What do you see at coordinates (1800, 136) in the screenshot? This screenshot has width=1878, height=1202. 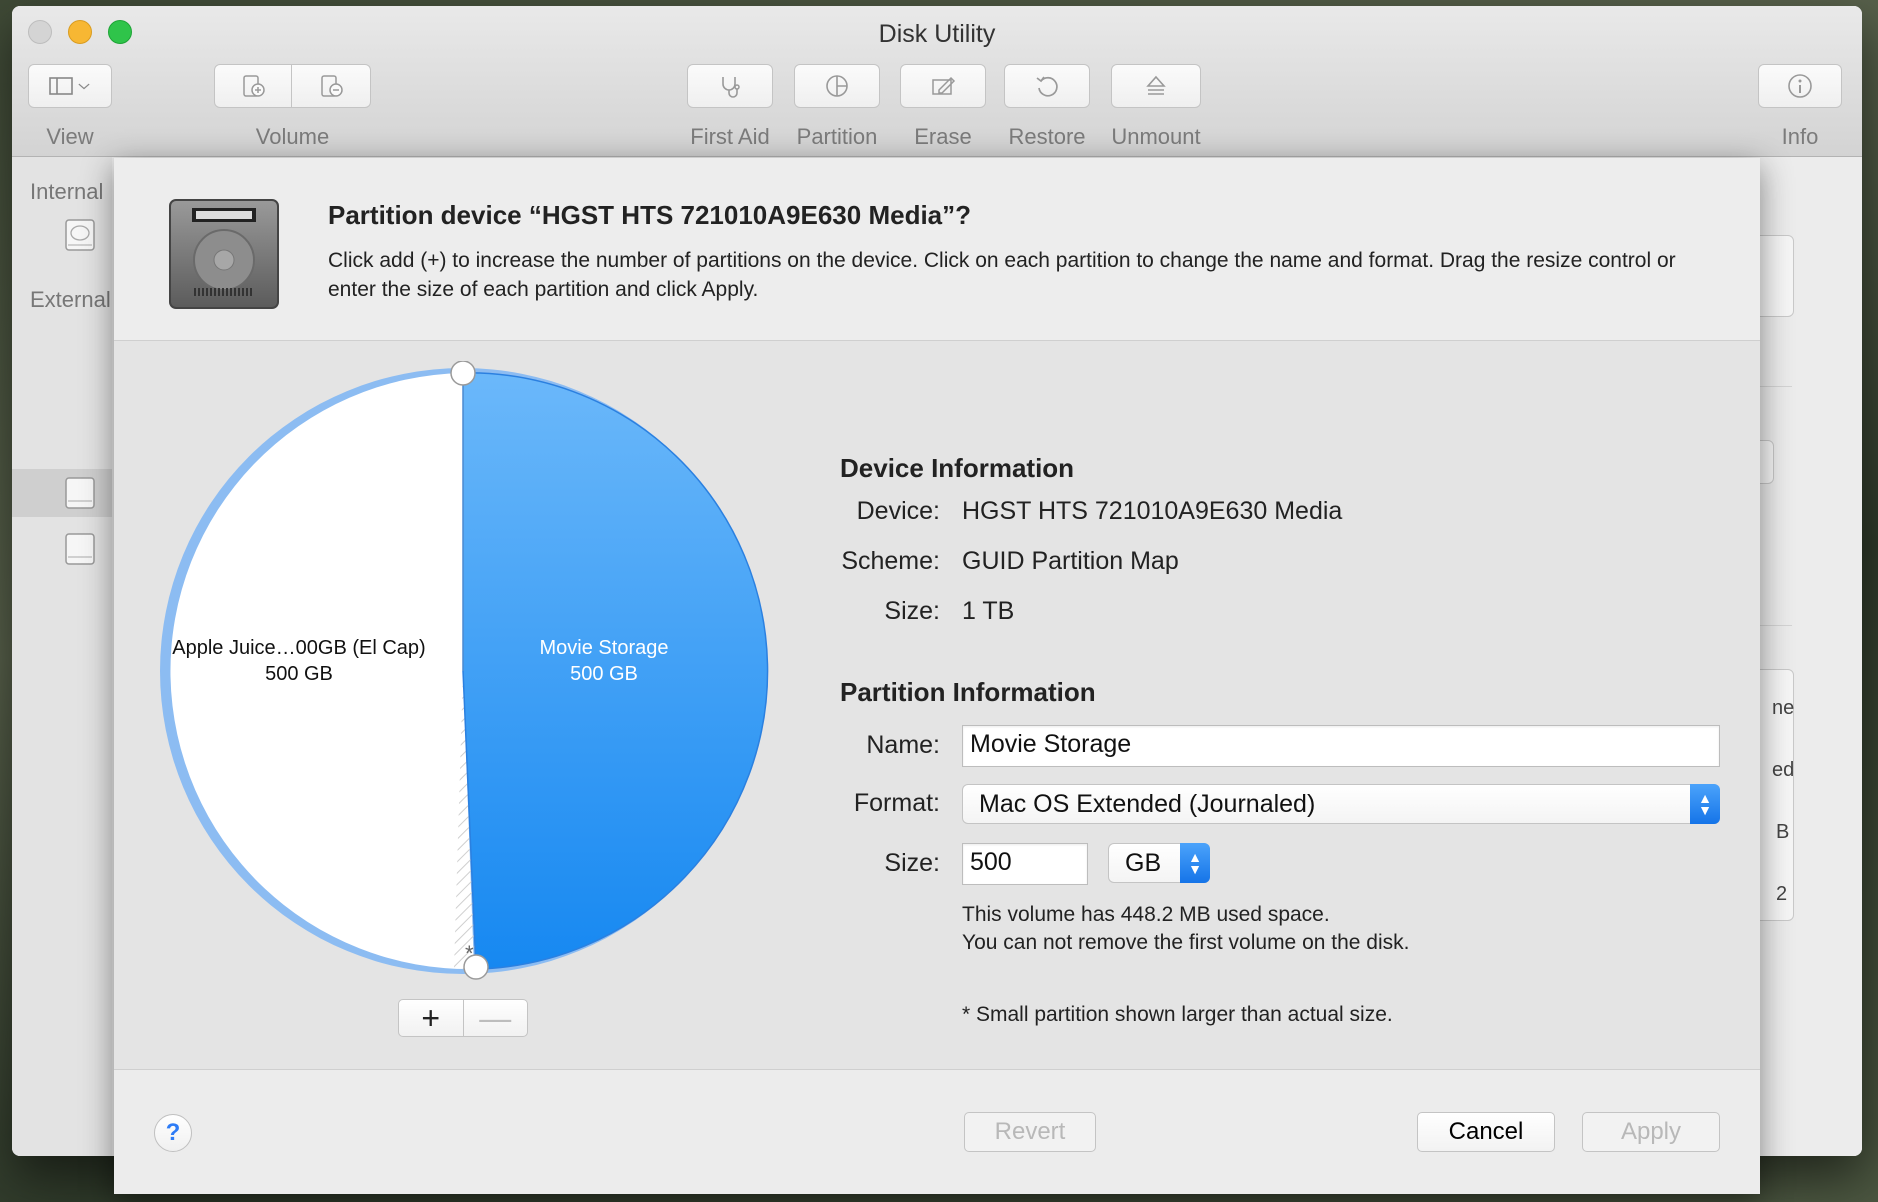 I see `info-label: Info` at bounding box center [1800, 136].